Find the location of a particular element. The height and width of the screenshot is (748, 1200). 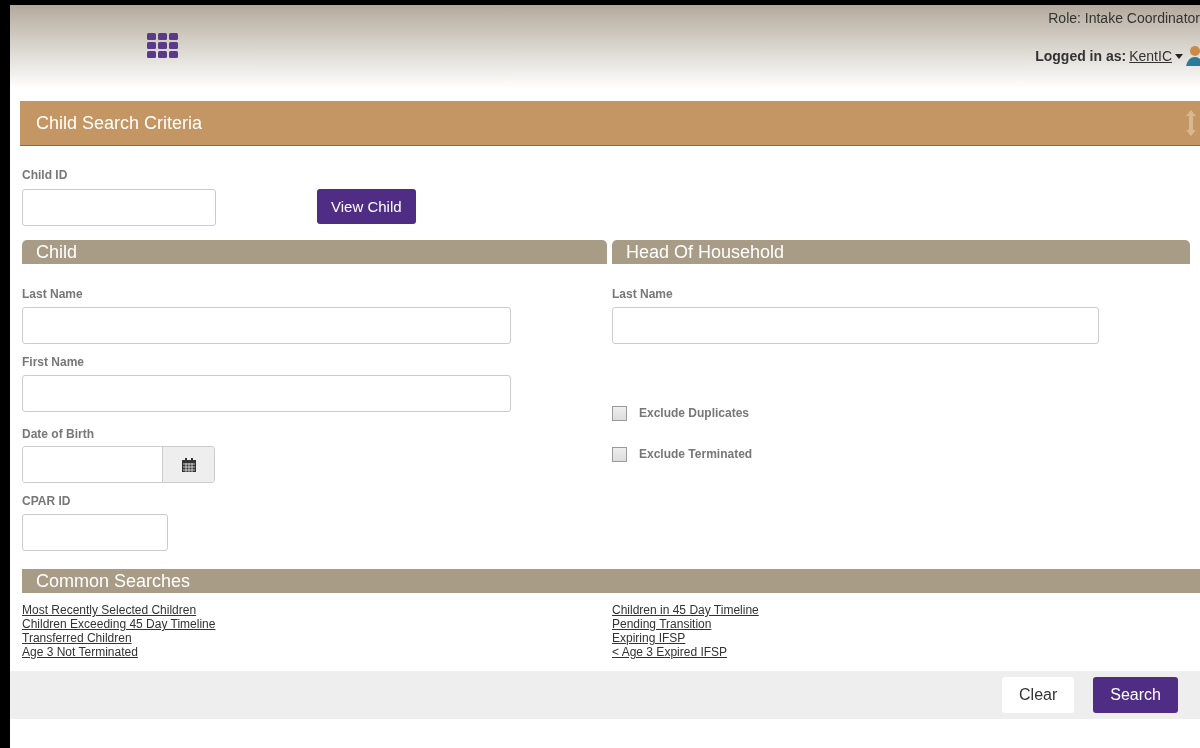

apps-grid-icon is located at coordinates (163, 45).